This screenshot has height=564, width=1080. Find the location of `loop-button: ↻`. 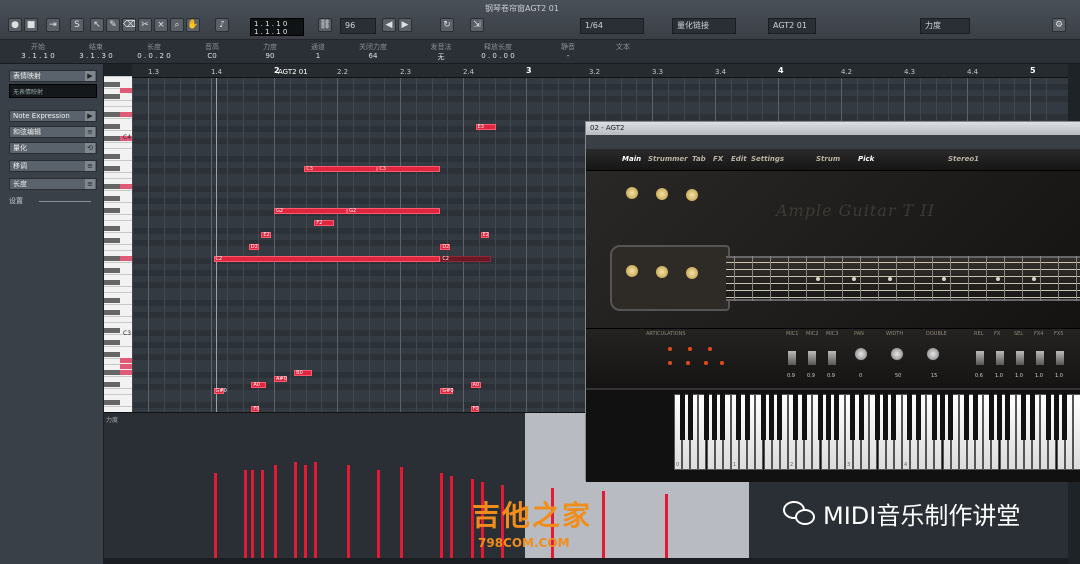

loop-button: ↻ is located at coordinates (447, 25).